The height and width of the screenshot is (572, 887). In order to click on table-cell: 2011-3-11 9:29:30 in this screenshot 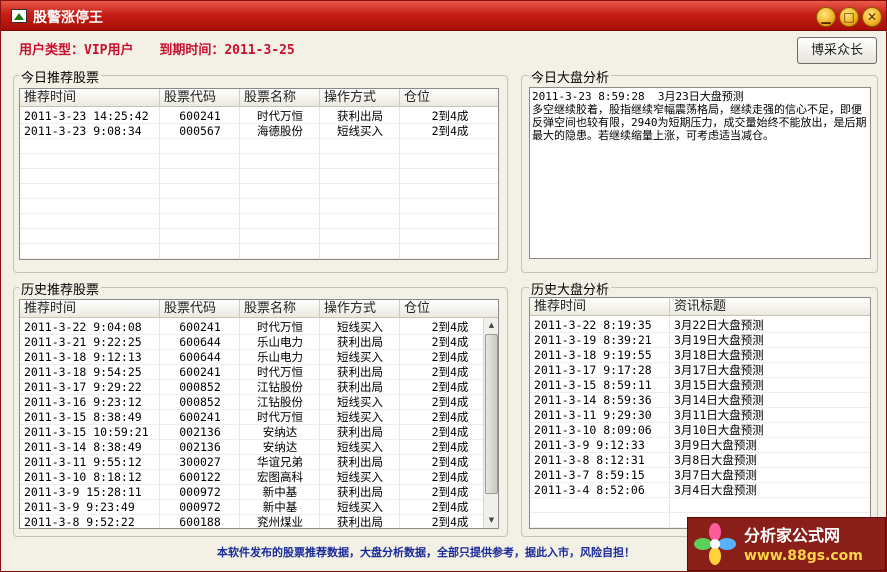, I will do `click(593, 415)`.